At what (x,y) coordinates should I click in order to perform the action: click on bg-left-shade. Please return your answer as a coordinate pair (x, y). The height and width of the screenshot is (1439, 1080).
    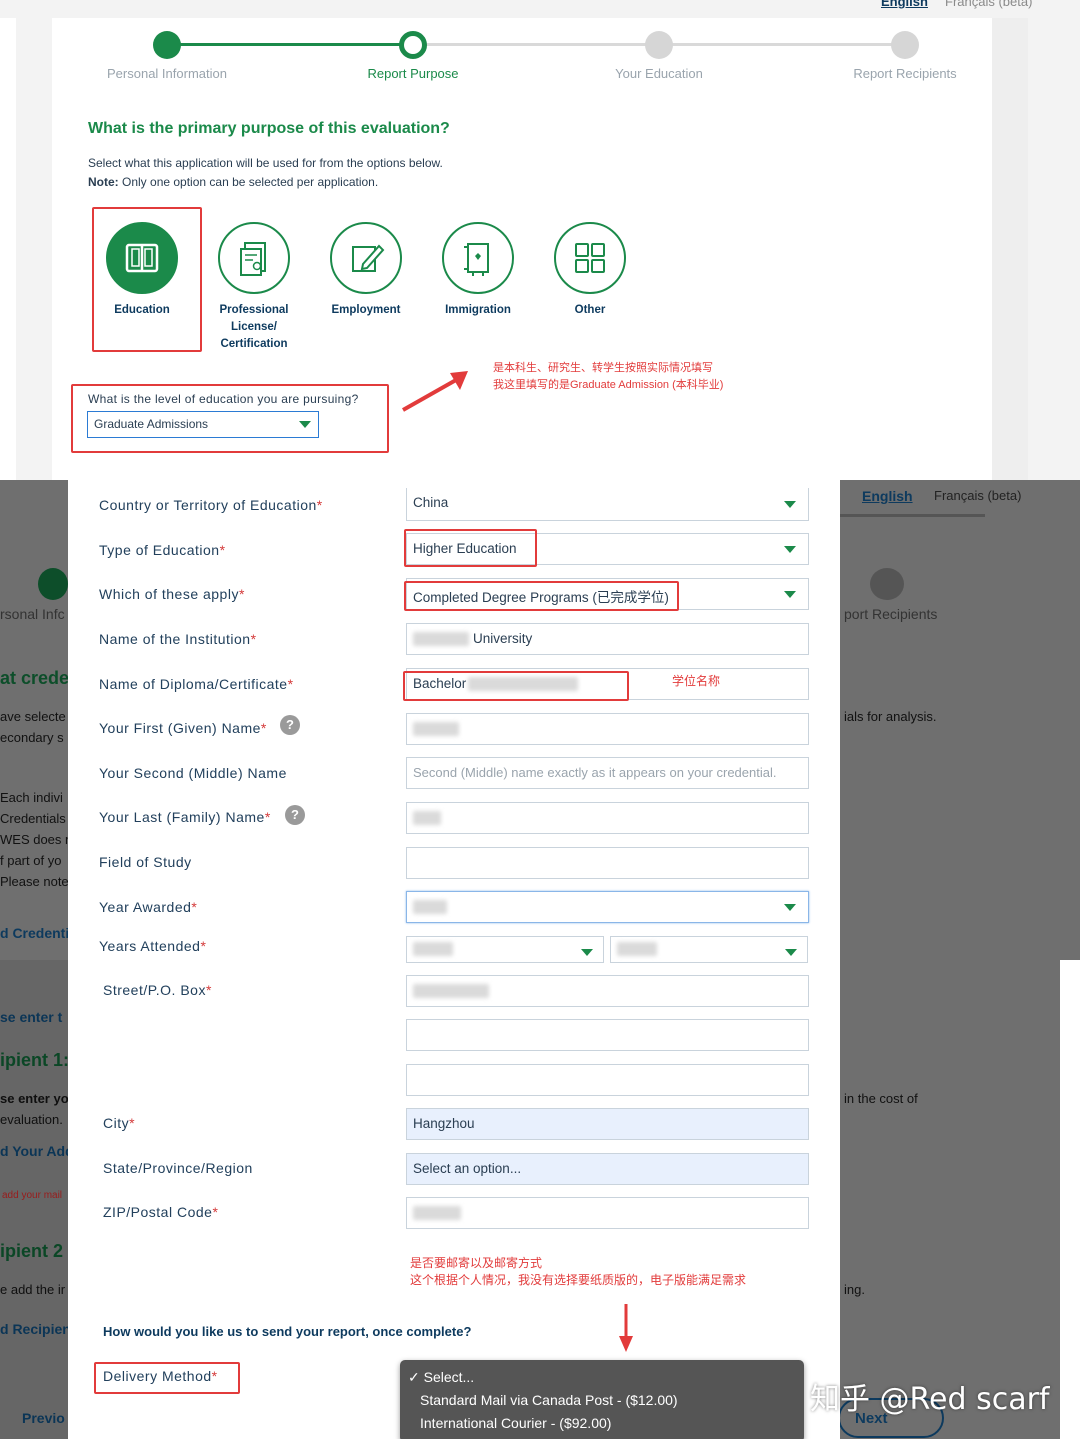
    Looking at the image, I should click on (35, 1199).